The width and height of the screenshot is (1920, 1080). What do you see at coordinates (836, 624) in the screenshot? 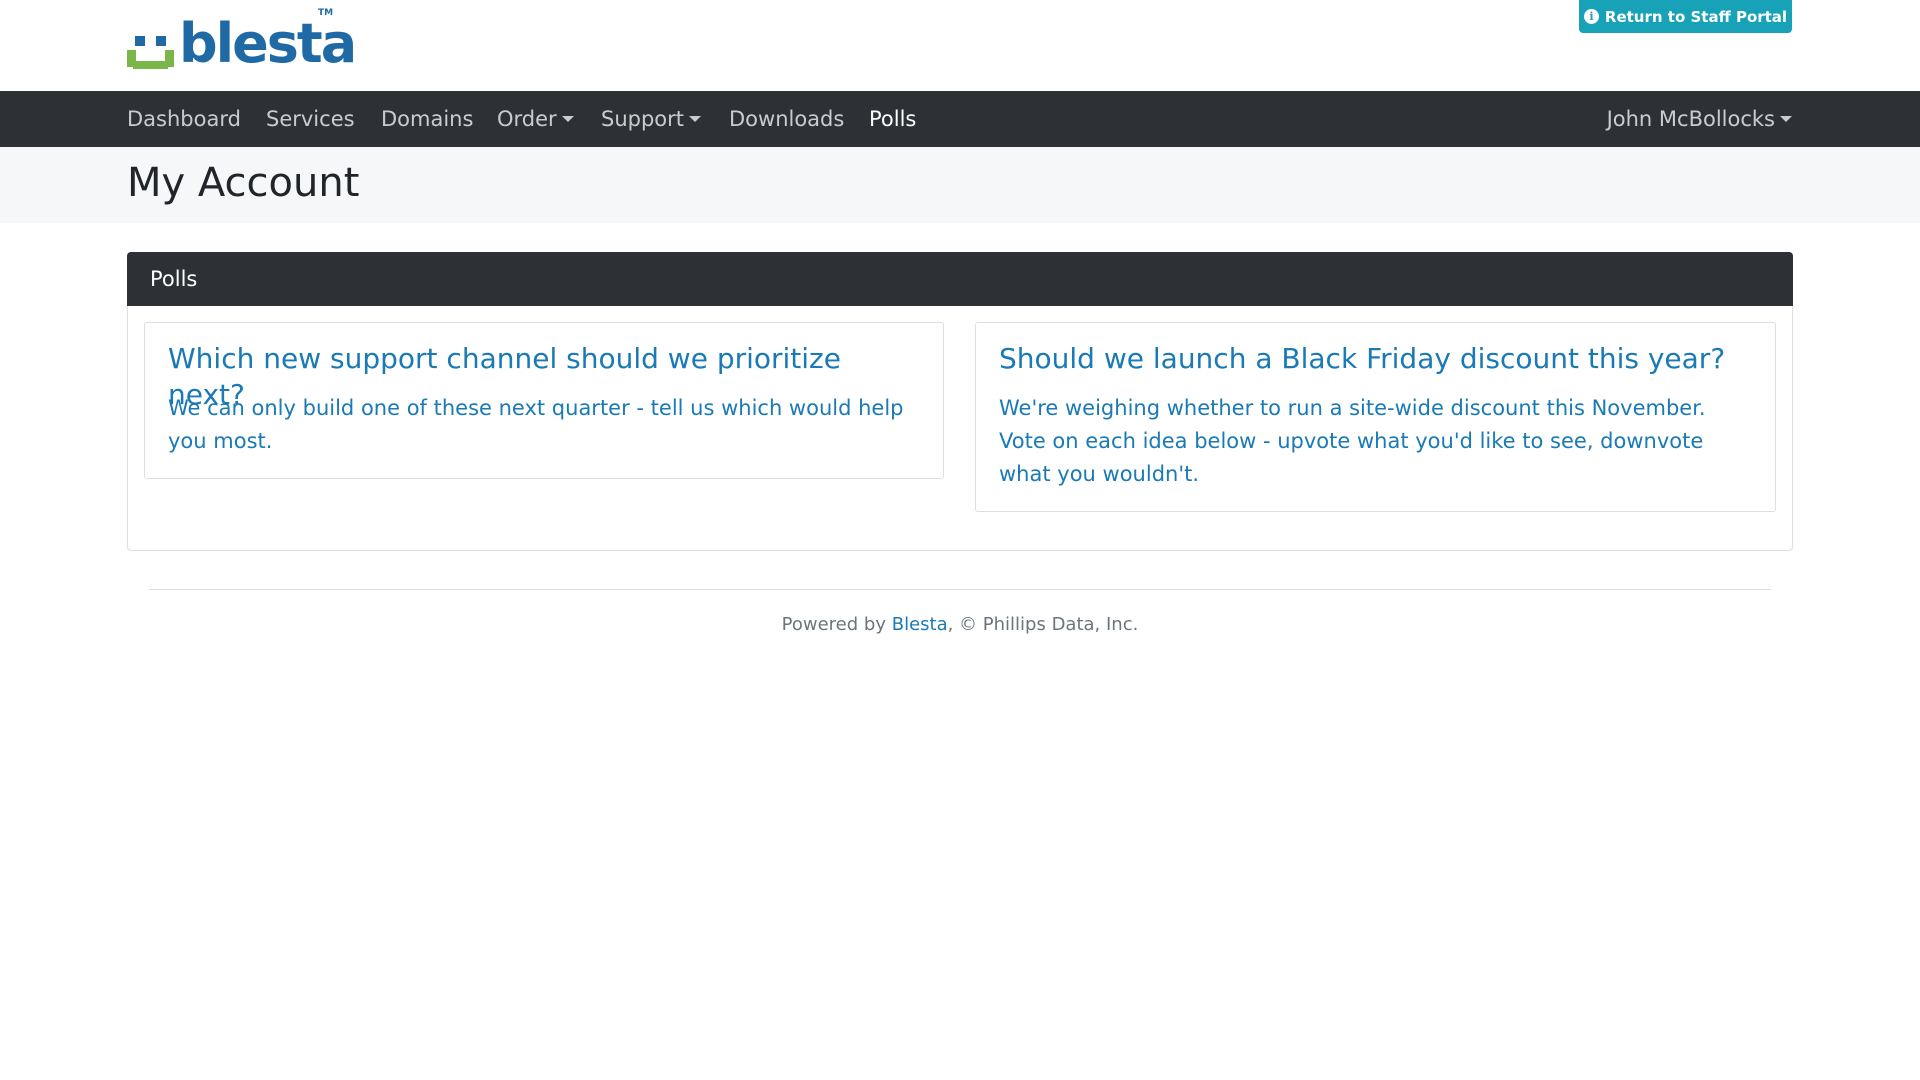
I see `footer-prefix: Powered by` at bounding box center [836, 624].